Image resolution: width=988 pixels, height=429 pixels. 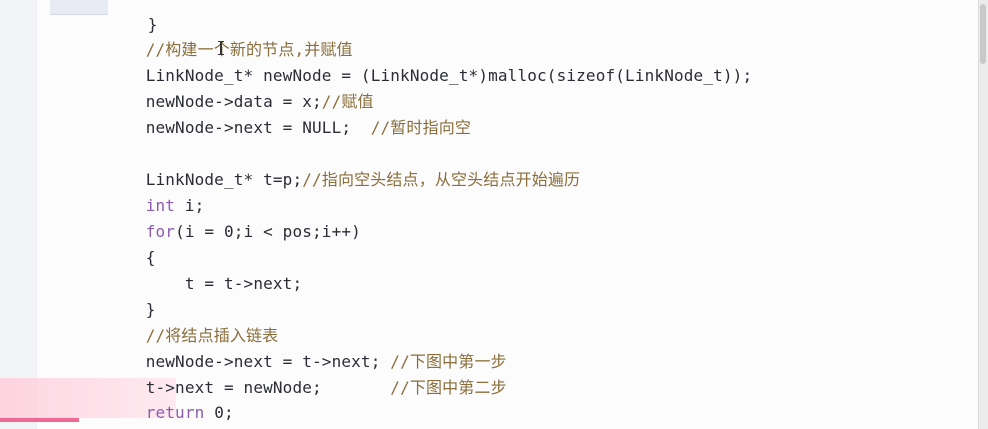 What do you see at coordinates (121, 298) in the screenshot?
I see `code-line-close-brace: }` at bounding box center [121, 298].